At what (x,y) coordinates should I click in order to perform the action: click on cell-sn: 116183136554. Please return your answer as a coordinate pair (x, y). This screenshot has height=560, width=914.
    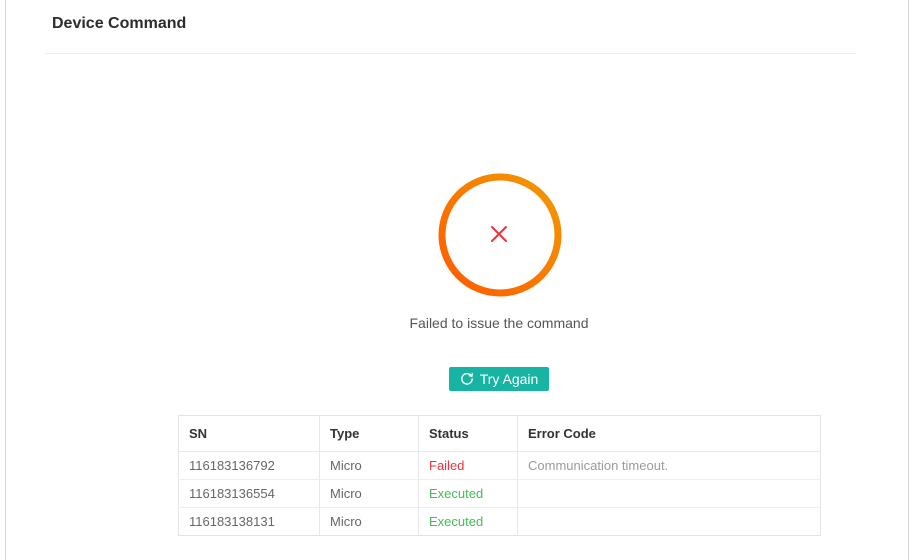
    Looking at the image, I should click on (249, 493).